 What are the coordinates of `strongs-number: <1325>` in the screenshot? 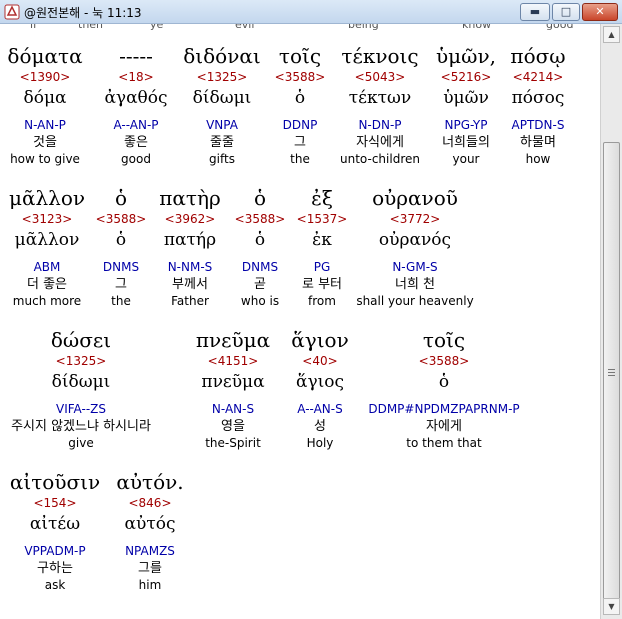 It's located at (88, 361).